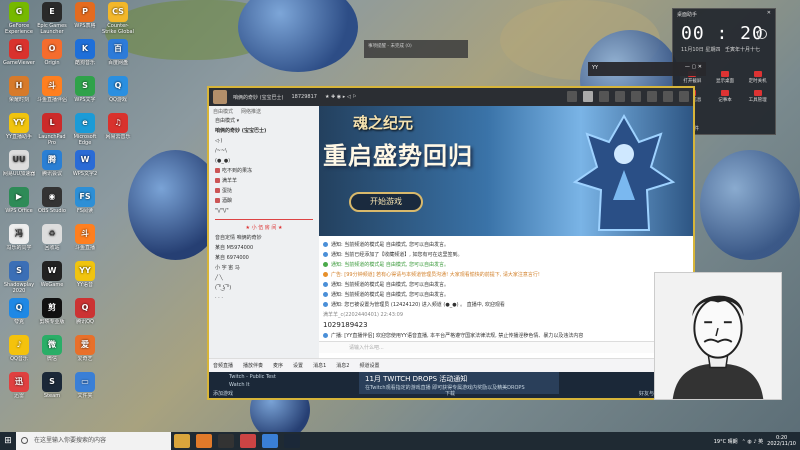 This screenshot has width=800, height=450. I want to click on member-item: 满羊羊, so click(264, 181).